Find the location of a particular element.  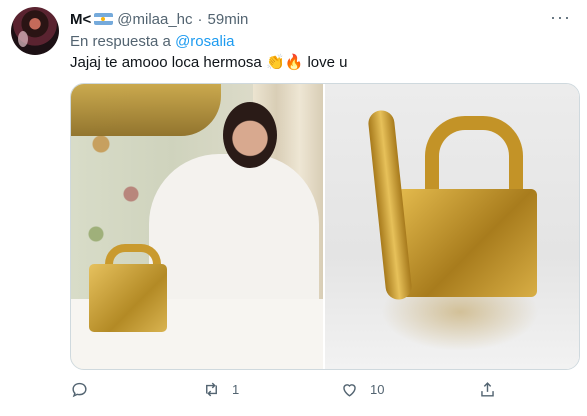

tweet-actions: 1 10 is located at coordinates (285, 390).